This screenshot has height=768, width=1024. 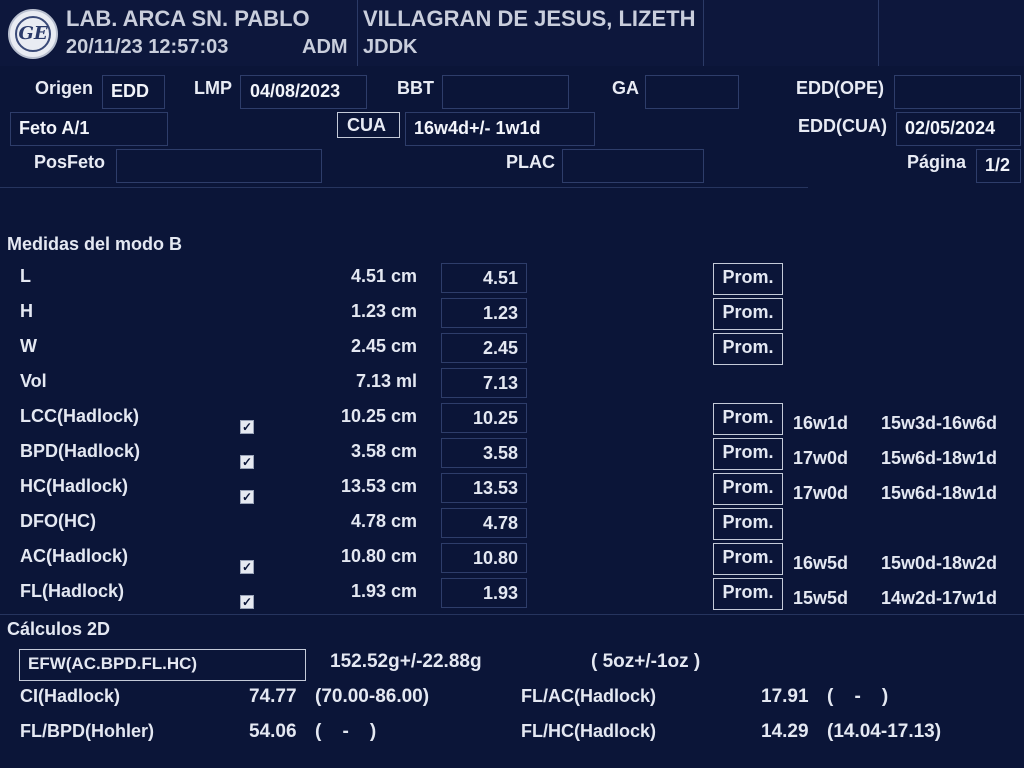 What do you see at coordinates (821, 423) in the screenshot?
I see `measurement-ga: 16w1d` at bounding box center [821, 423].